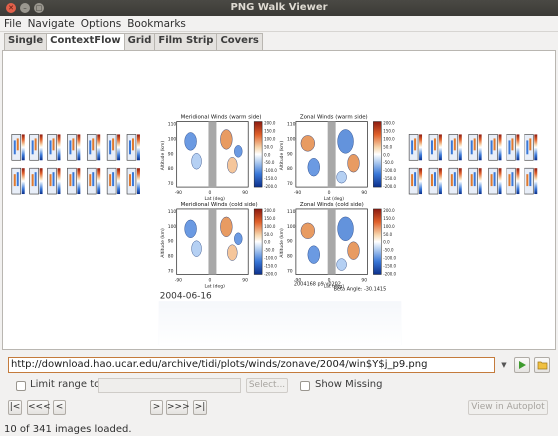 This screenshot has width=558, height=436. Describe the element at coordinates (15, 407) in the screenshot. I see `first-button: |<` at that location.